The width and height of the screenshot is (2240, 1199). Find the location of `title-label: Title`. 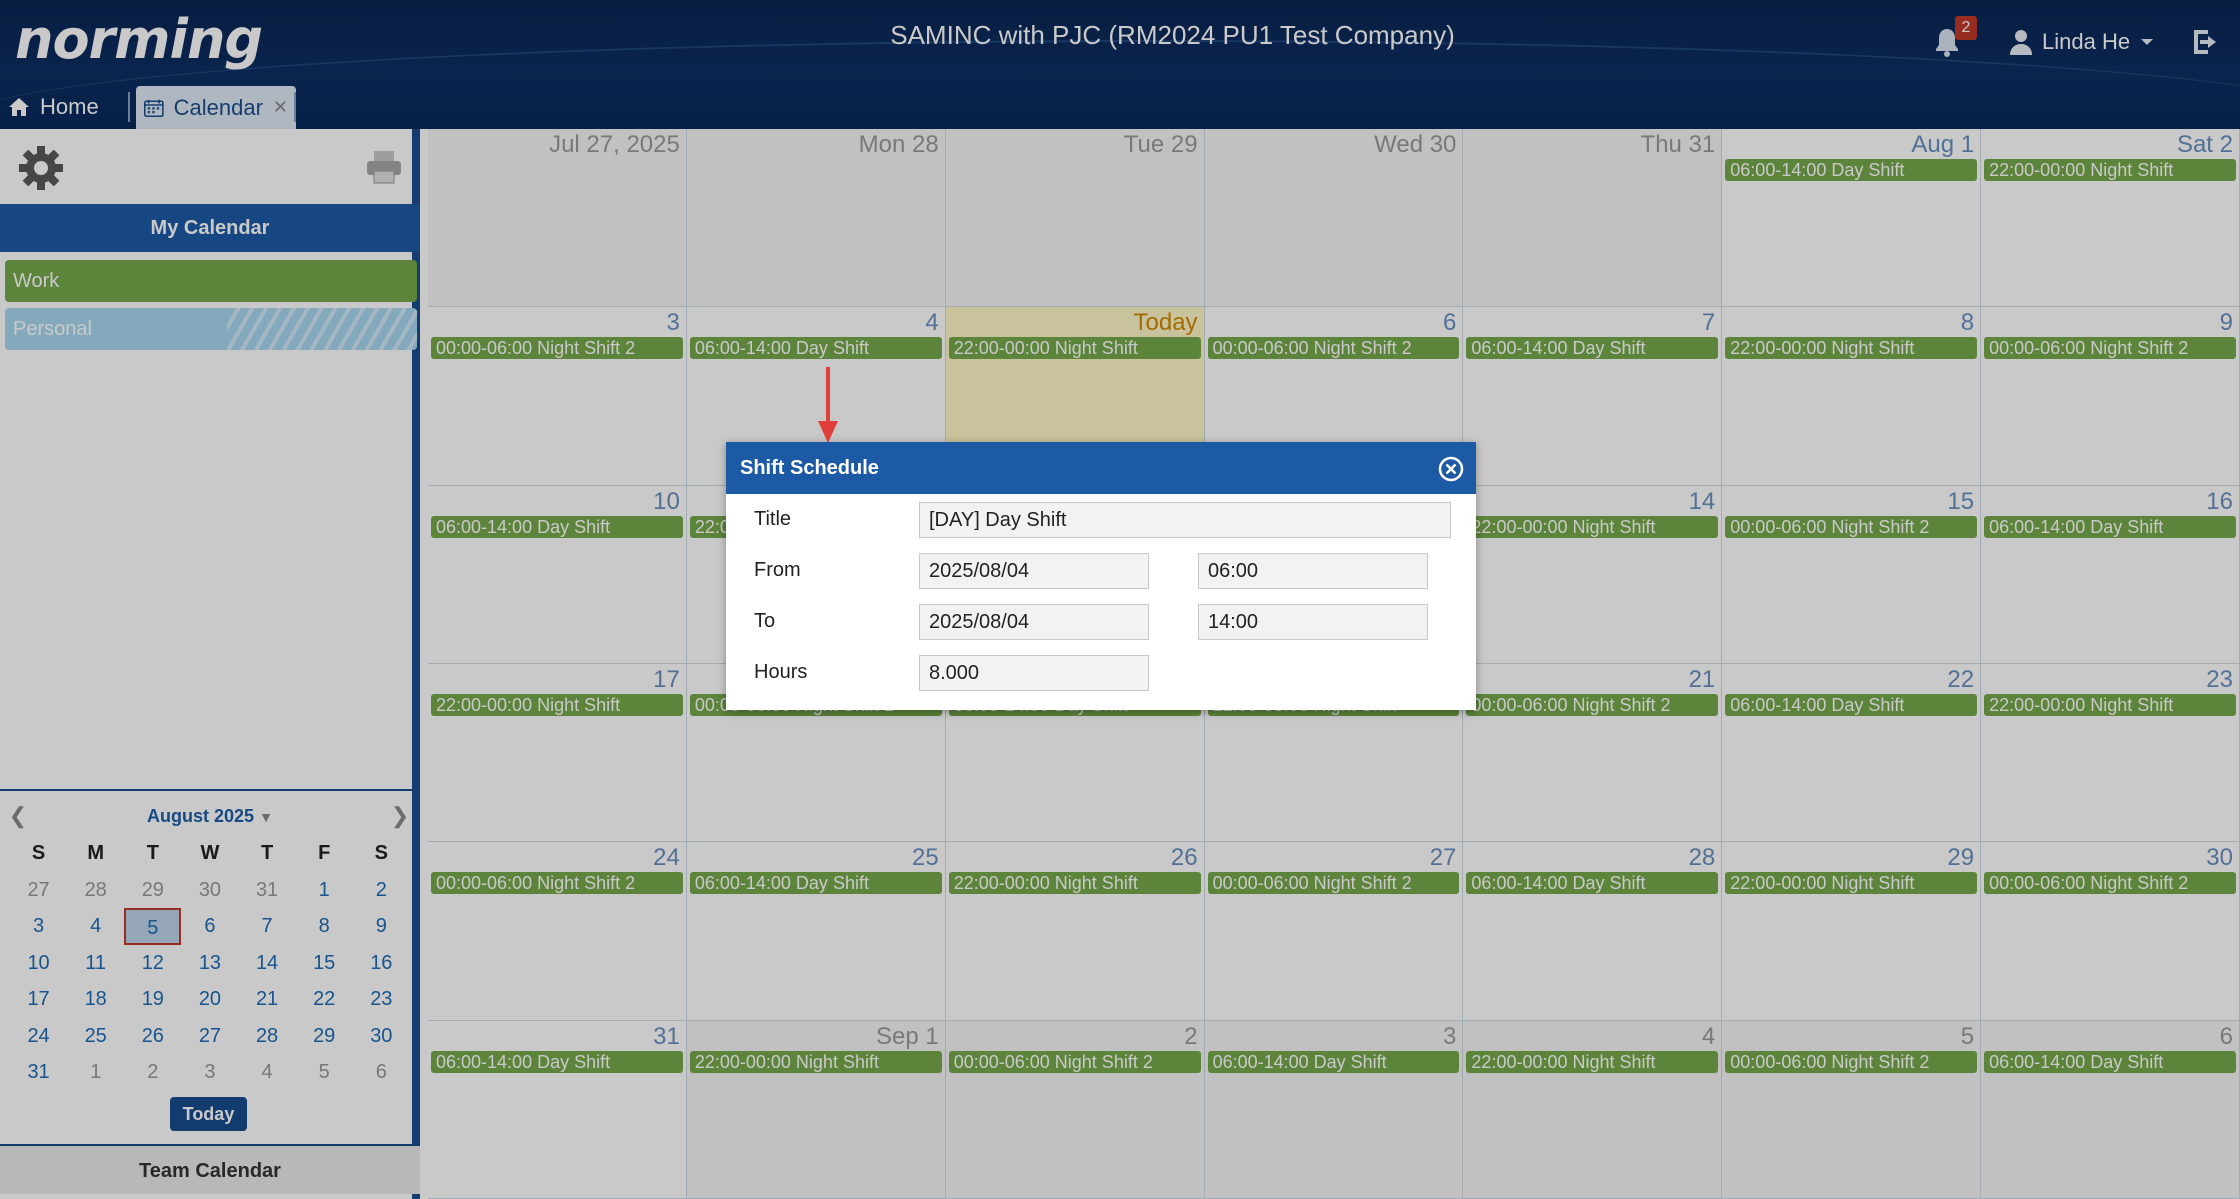

title-label: Title is located at coordinates (773, 519).